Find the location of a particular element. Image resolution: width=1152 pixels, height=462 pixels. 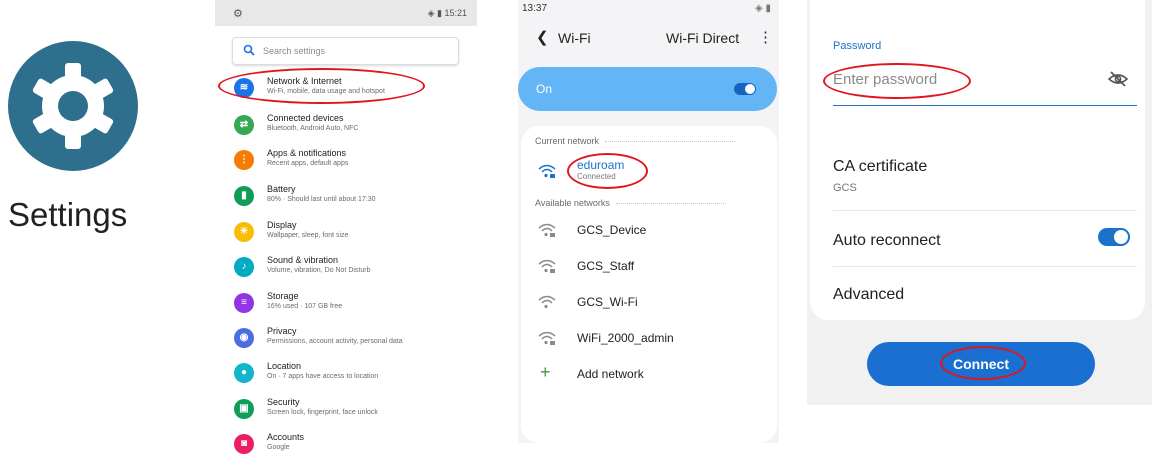

page-title: Wi-Fi is located at coordinates (574, 38).